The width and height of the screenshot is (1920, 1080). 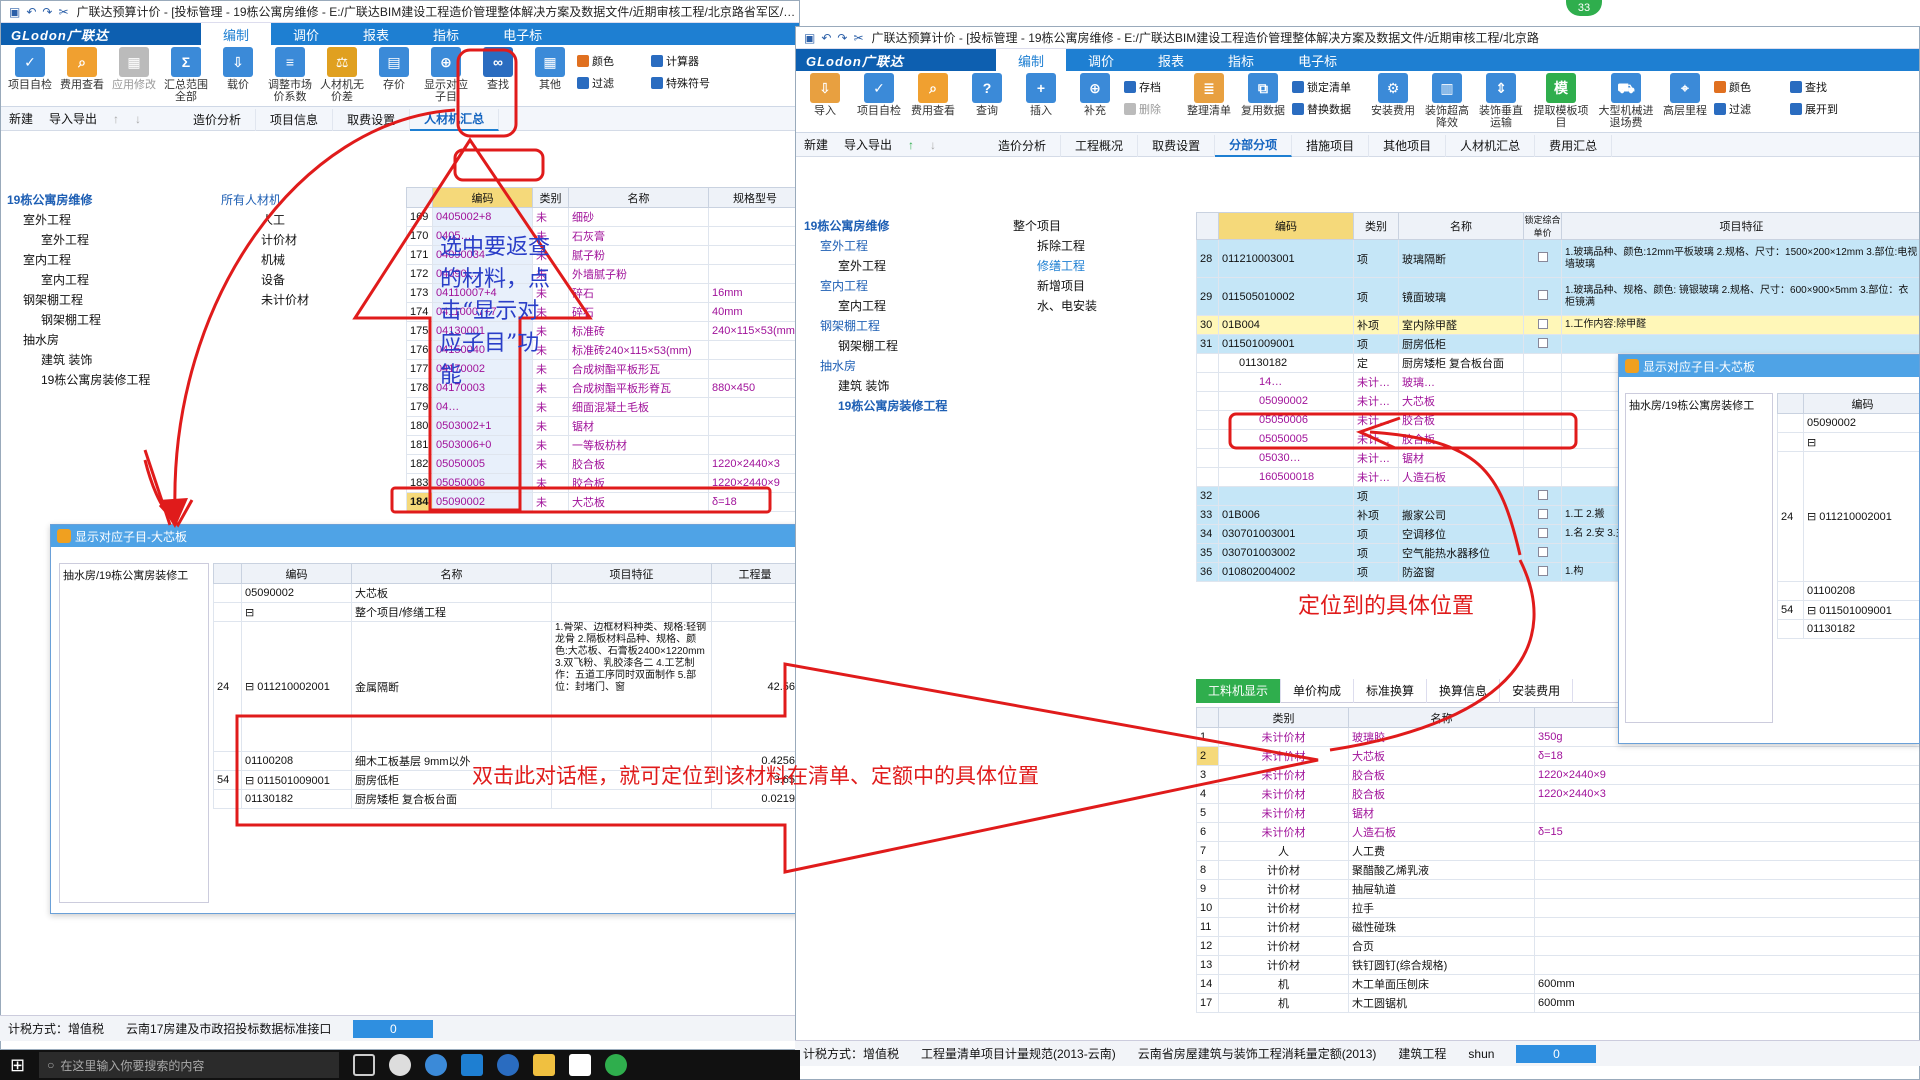 What do you see at coordinates (157, 487) in the screenshot?
I see `arrow-left-line` at bounding box center [157, 487].